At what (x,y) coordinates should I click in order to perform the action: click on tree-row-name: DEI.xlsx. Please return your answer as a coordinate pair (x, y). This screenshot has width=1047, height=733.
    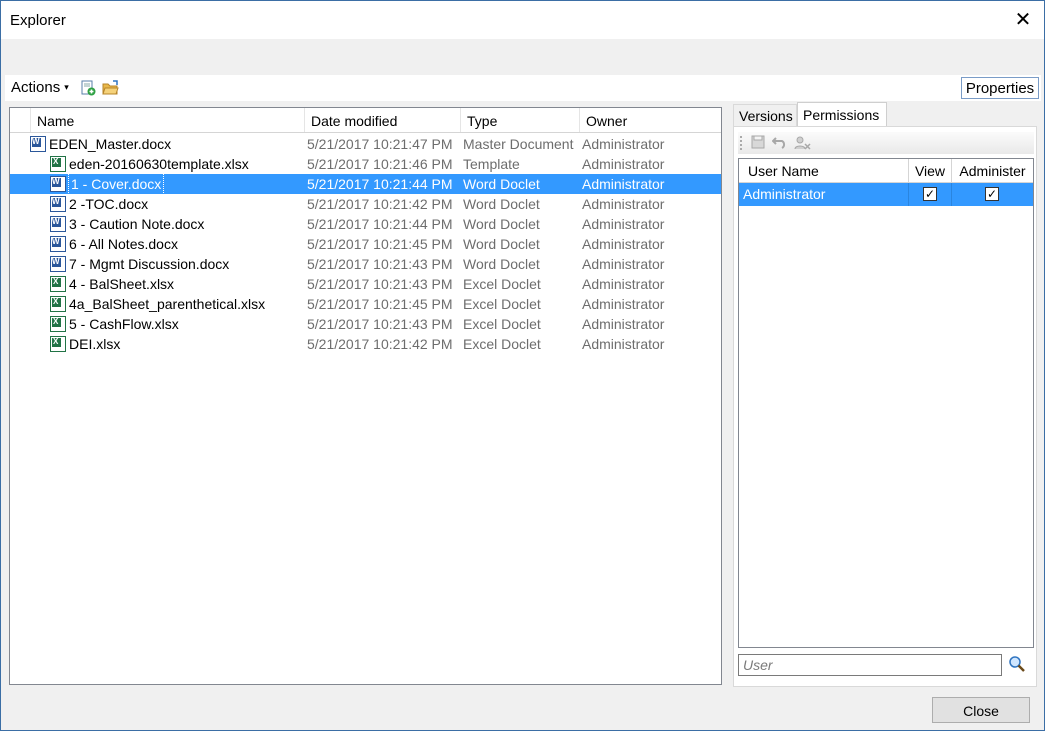
    Looking at the image, I should click on (85, 344).